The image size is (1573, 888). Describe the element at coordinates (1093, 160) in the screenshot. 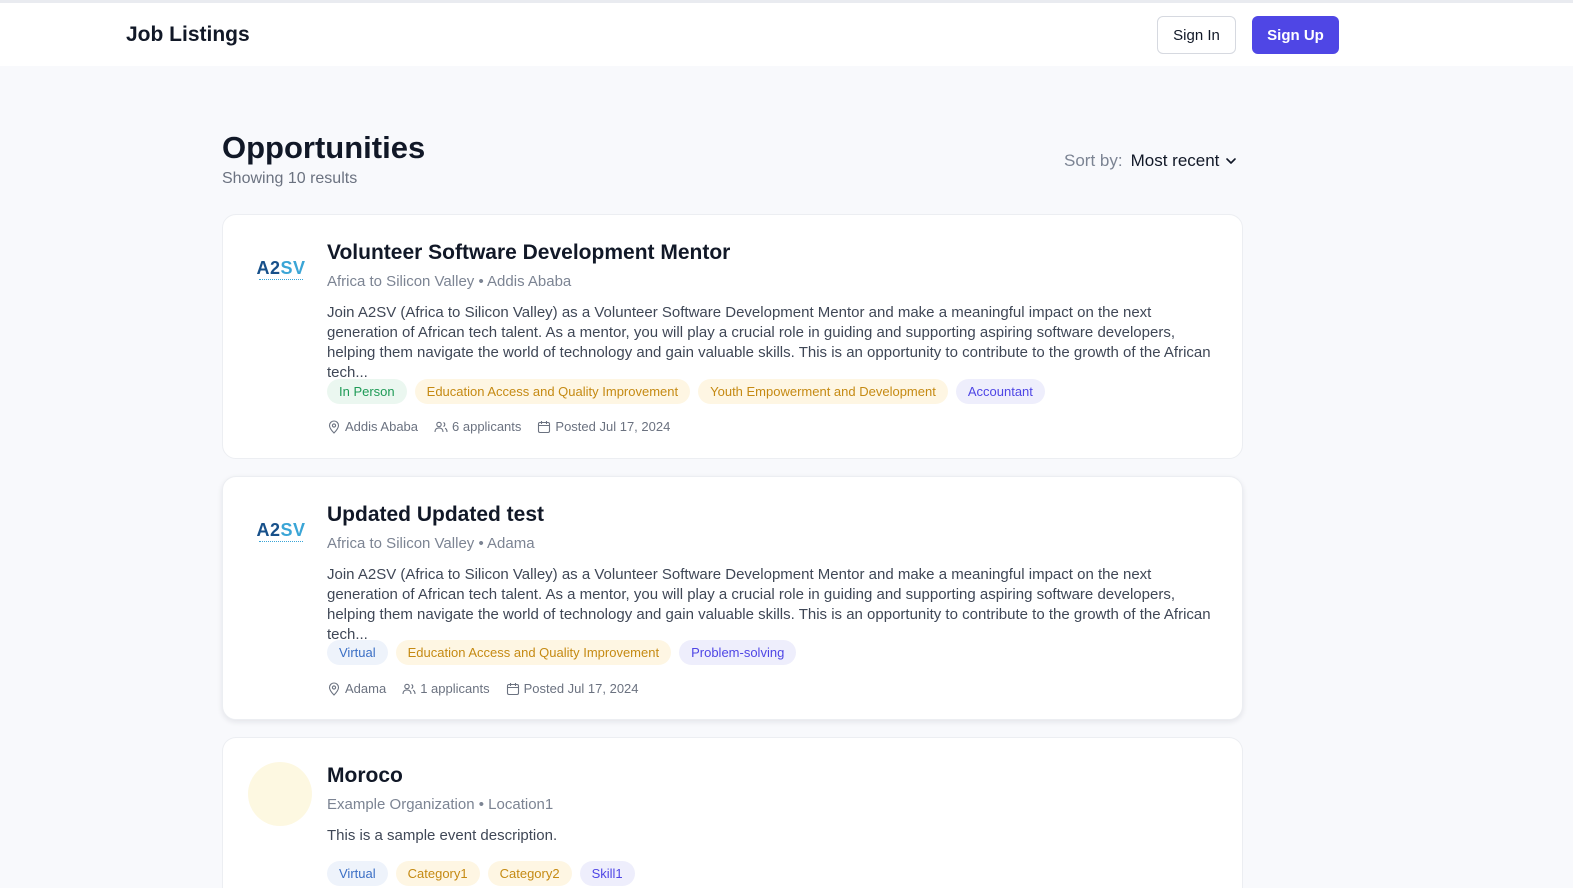

I see `sort-label: Sort by:` at that location.